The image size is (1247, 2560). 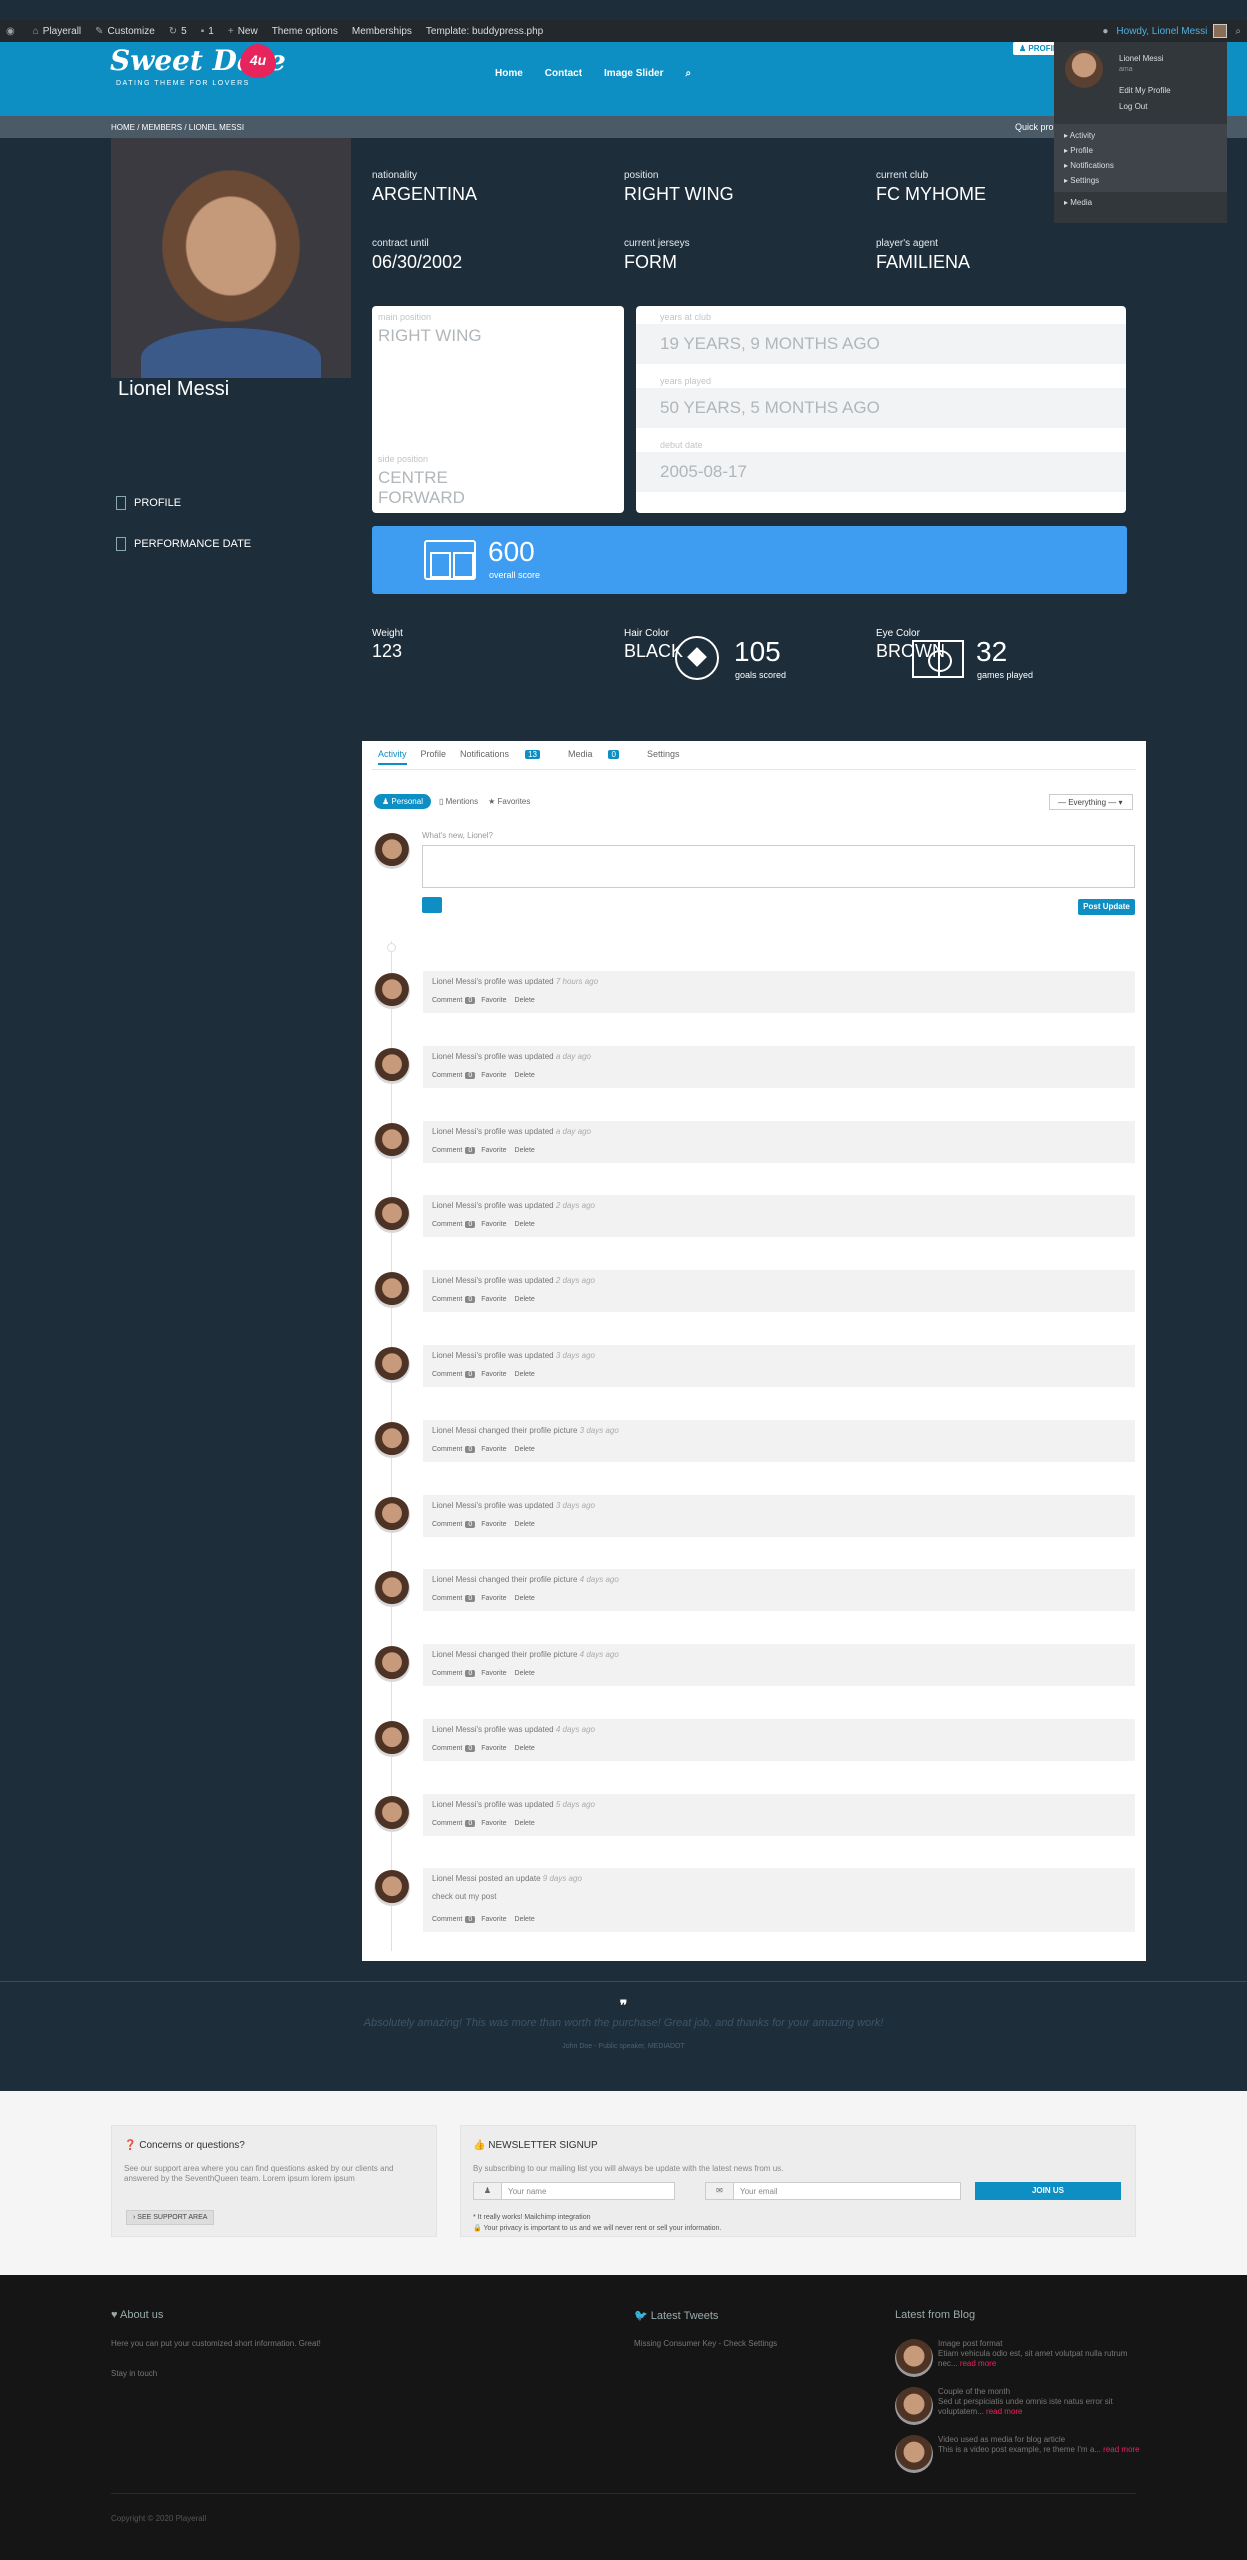 I want to click on admin-memberships-link: Memberships, so click(x=382, y=31).